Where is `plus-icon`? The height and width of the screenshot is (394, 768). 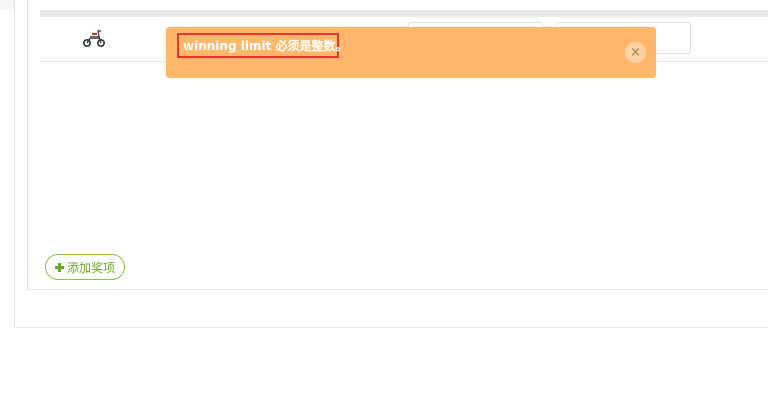
plus-icon is located at coordinates (59, 267).